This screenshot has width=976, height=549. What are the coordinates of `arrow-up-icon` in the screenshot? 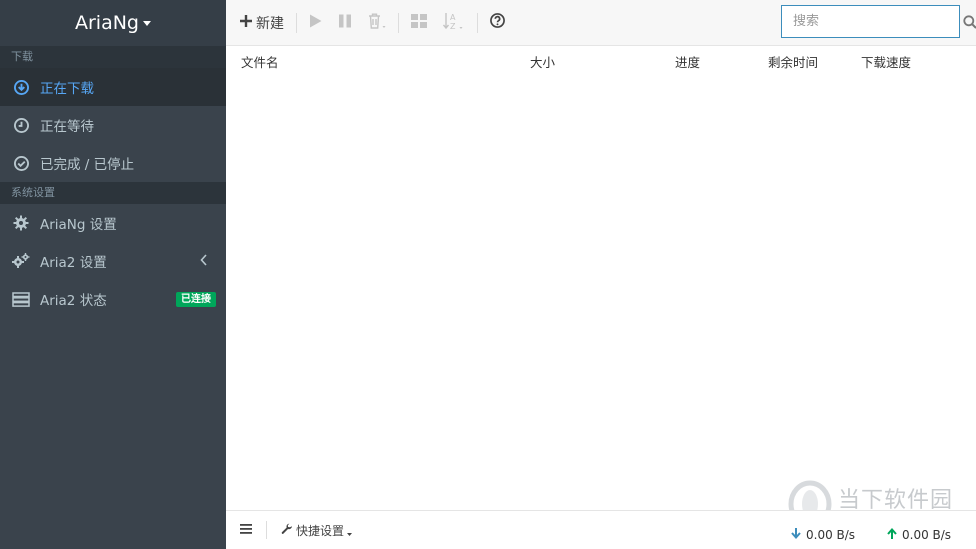 It's located at (892, 534).